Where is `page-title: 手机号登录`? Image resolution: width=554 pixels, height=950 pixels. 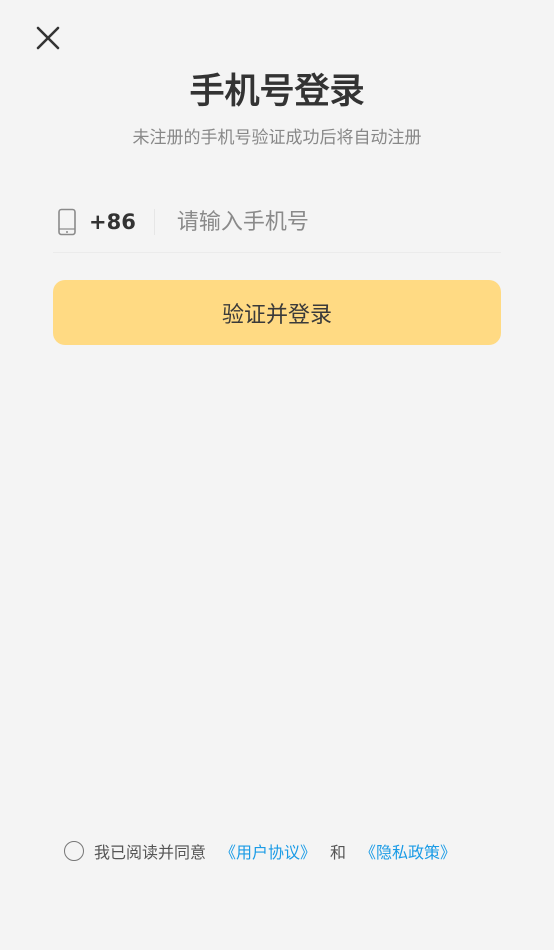
page-title: 手机号登录 is located at coordinates (277, 92).